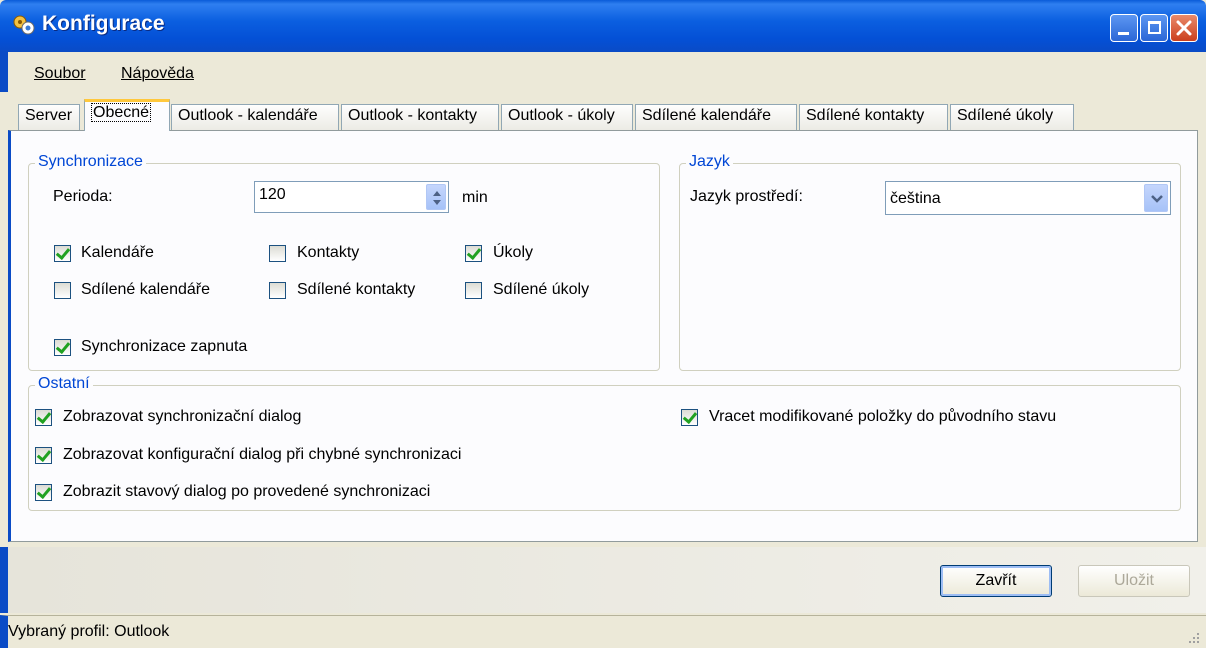  What do you see at coordinates (1124, 28) in the screenshot?
I see `minimize-button` at bounding box center [1124, 28].